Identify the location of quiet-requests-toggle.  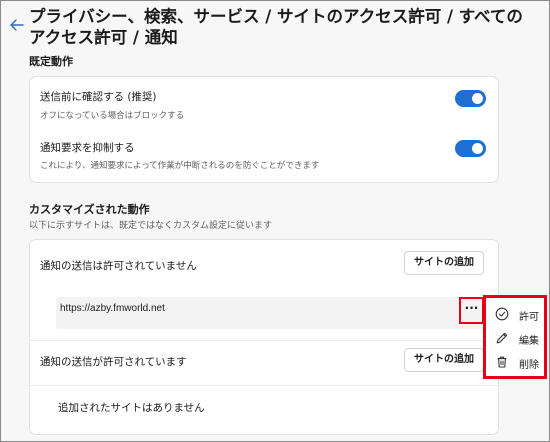
(470, 148).